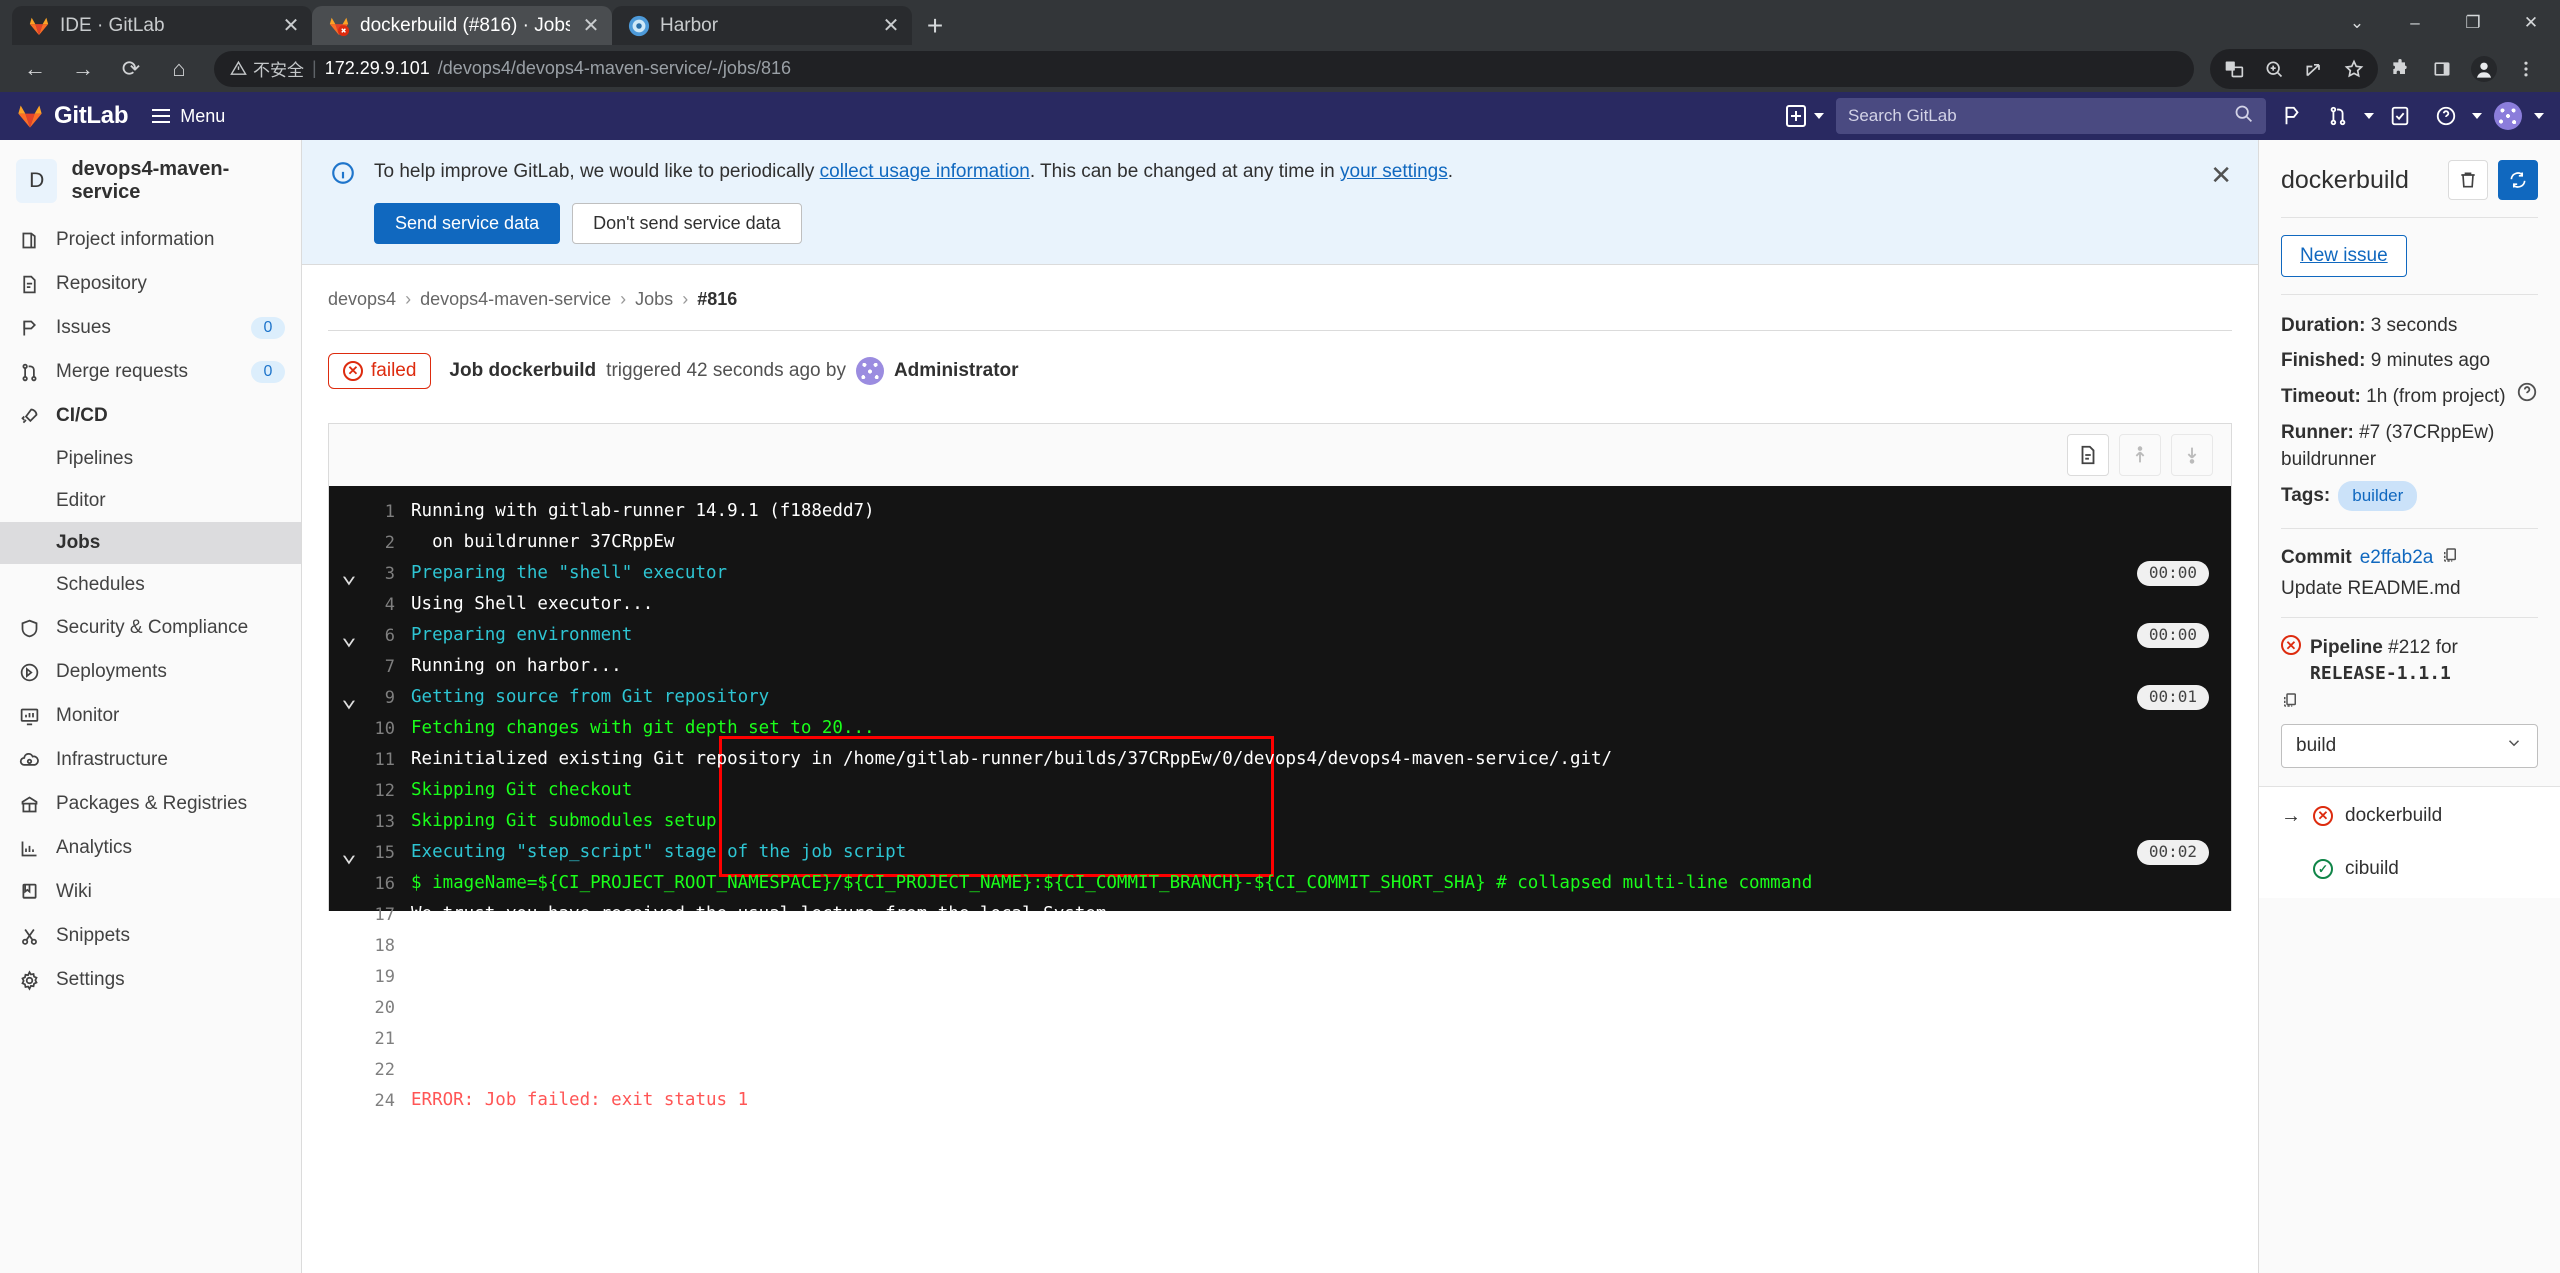 The image size is (2560, 1273). What do you see at coordinates (386, 915) in the screenshot?
I see `log-line-number: 17` at bounding box center [386, 915].